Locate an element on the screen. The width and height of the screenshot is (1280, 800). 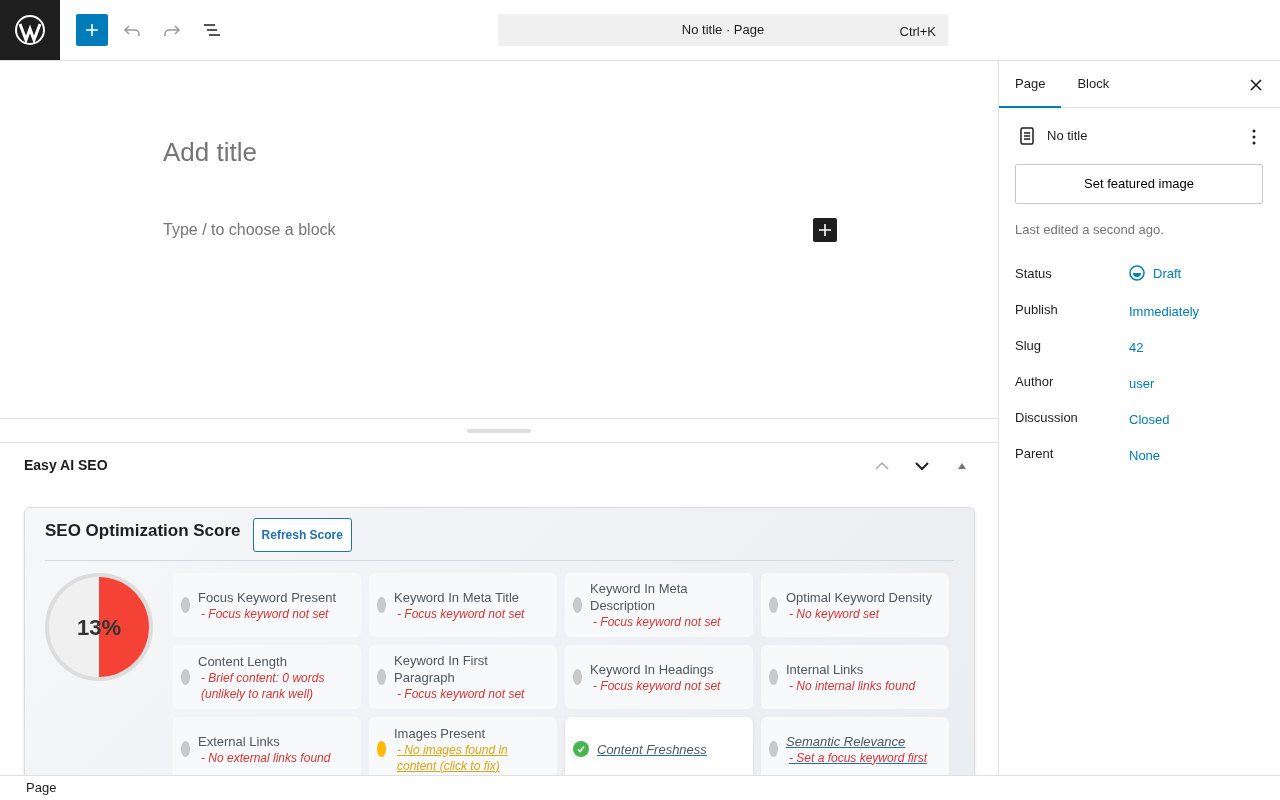
sidebar-tab: Page is located at coordinates (1030, 84).